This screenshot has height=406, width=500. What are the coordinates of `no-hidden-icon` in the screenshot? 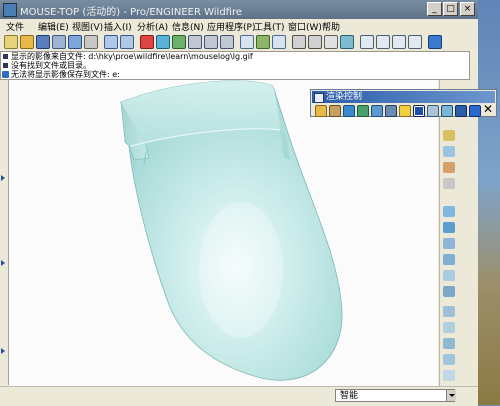 It's located at (331, 42).